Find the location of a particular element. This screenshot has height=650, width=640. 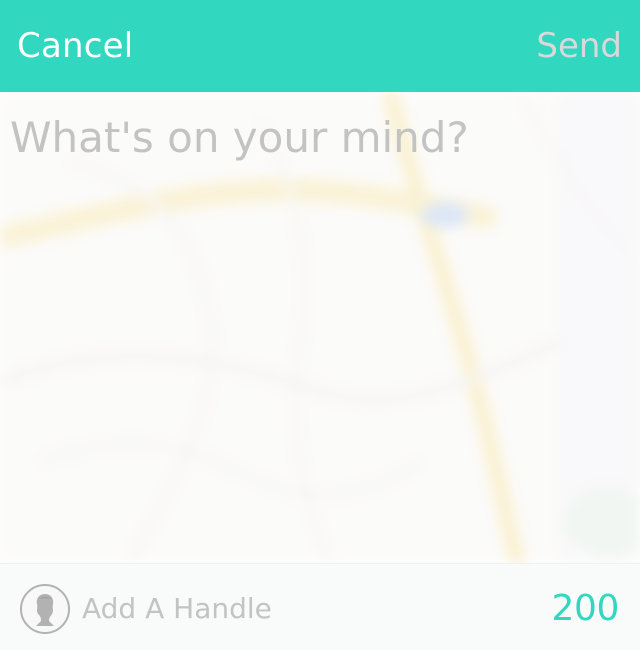

character-count: 200 is located at coordinates (585, 608).